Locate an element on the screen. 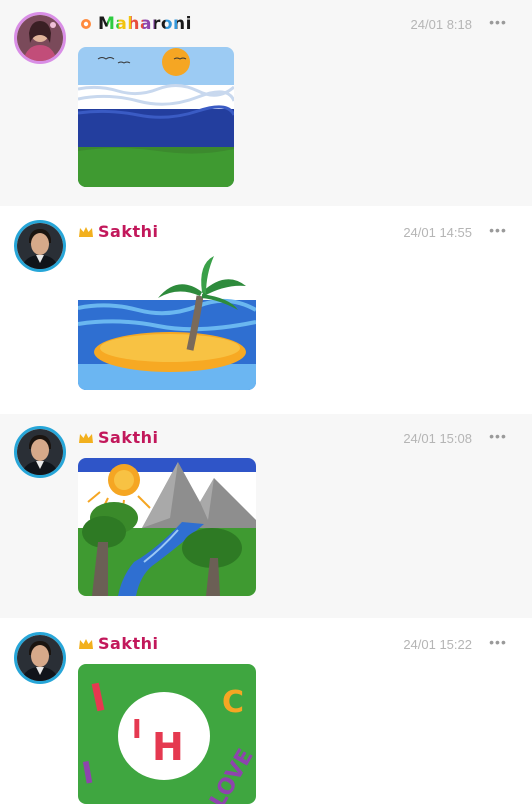 This screenshot has height=804, width=532. username: Maharoni is located at coordinates (145, 24).